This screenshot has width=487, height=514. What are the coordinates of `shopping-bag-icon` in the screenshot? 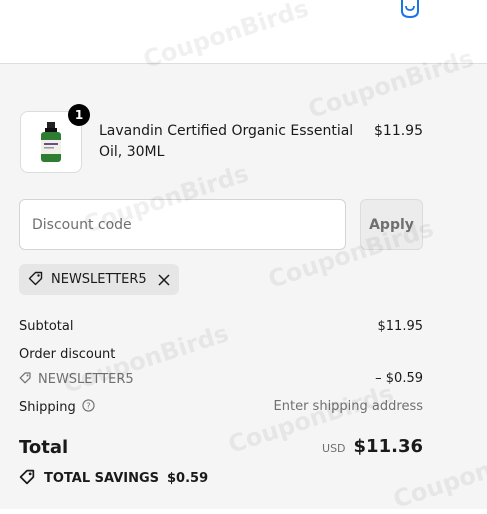 It's located at (410, 9).